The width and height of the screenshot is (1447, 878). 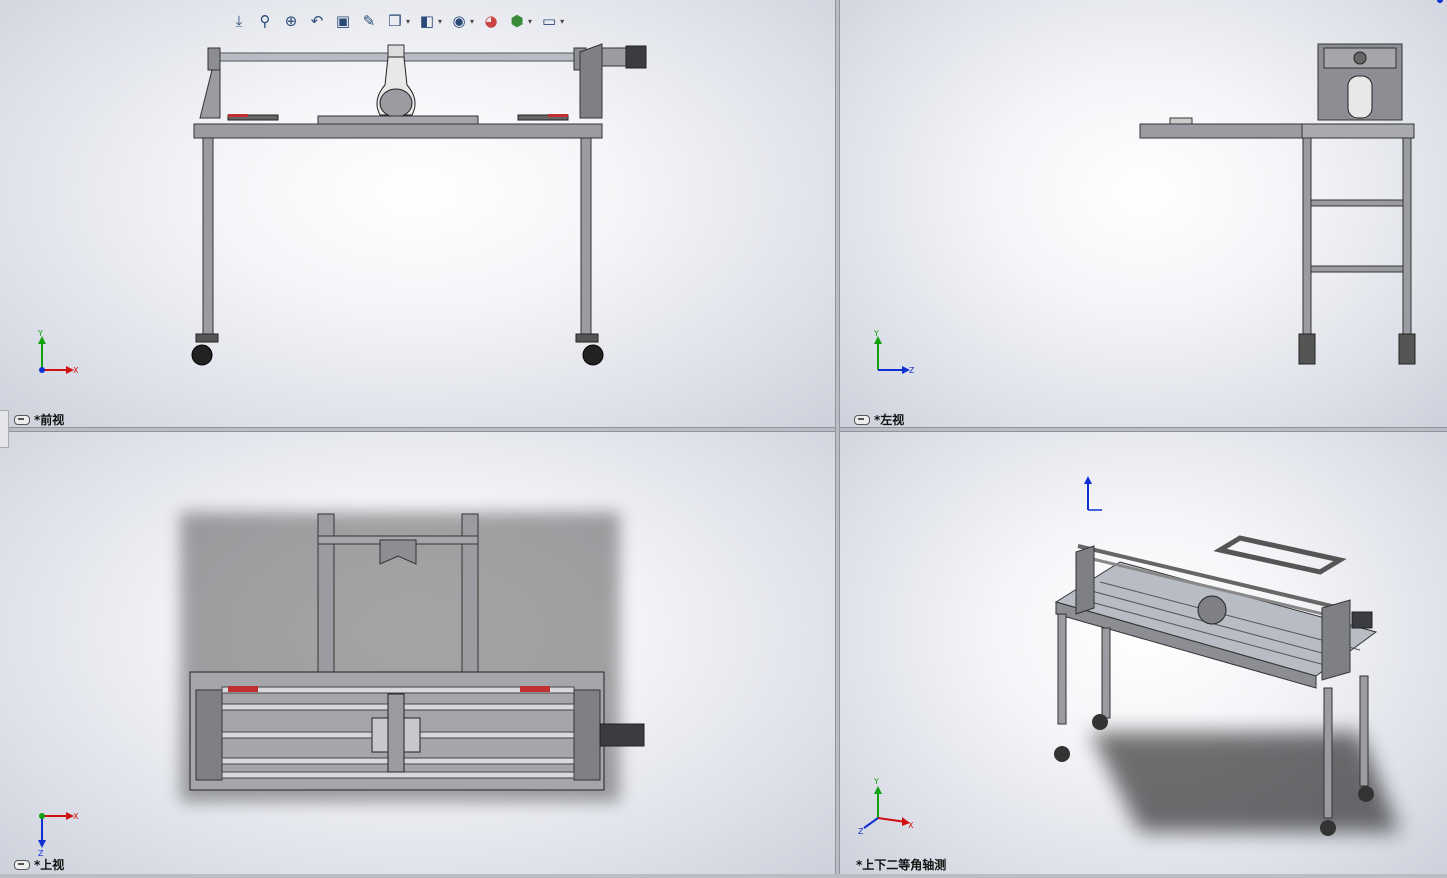 What do you see at coordinates (894, 352) in the screenshot?
I see `triad-left: Y Z` at bounding box center [894, 352].